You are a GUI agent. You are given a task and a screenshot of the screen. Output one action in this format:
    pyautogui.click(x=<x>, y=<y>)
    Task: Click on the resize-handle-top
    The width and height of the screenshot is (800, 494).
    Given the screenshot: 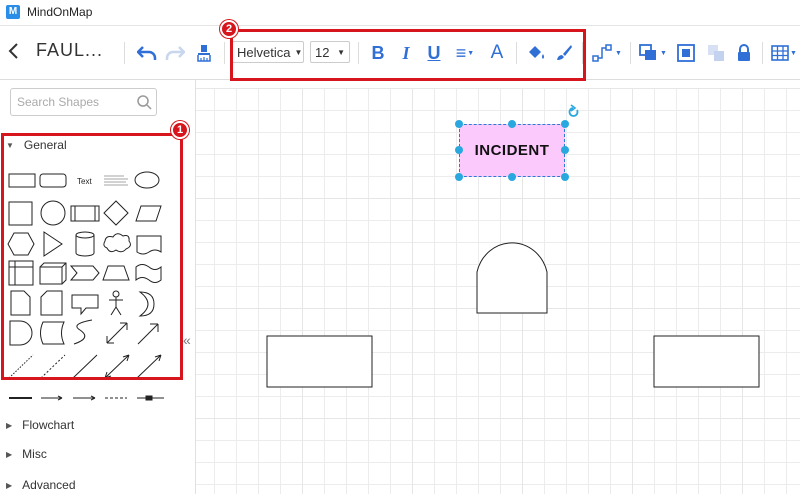 What is the action you would take?
    pyautogui.click(x=512, y=124)
    